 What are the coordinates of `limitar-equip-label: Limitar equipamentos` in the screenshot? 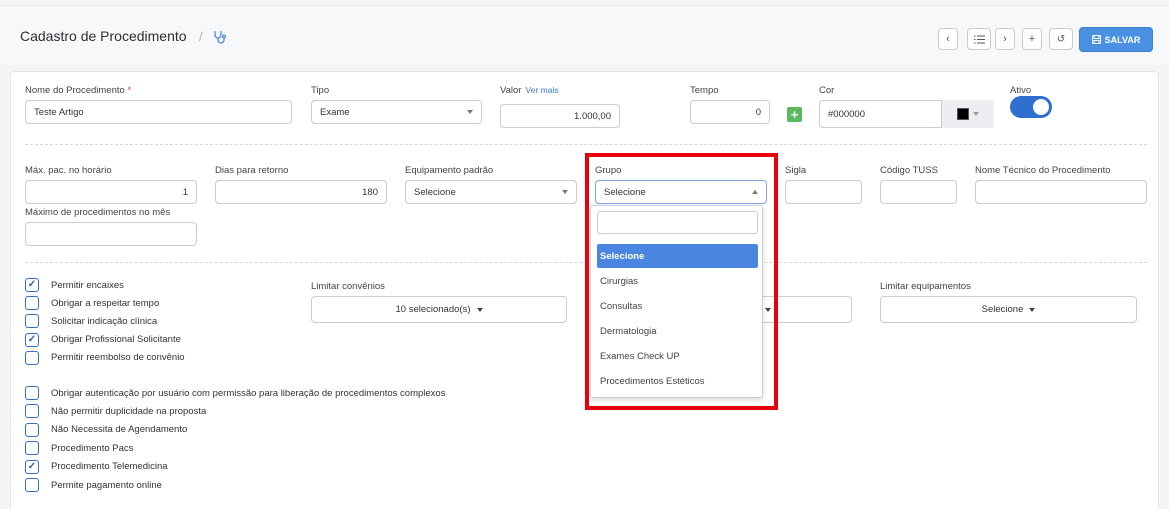 It's located at (925, 286).